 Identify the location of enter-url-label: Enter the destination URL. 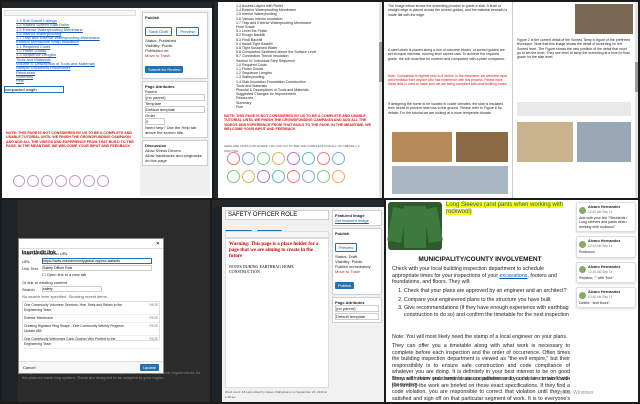
(45, 253).